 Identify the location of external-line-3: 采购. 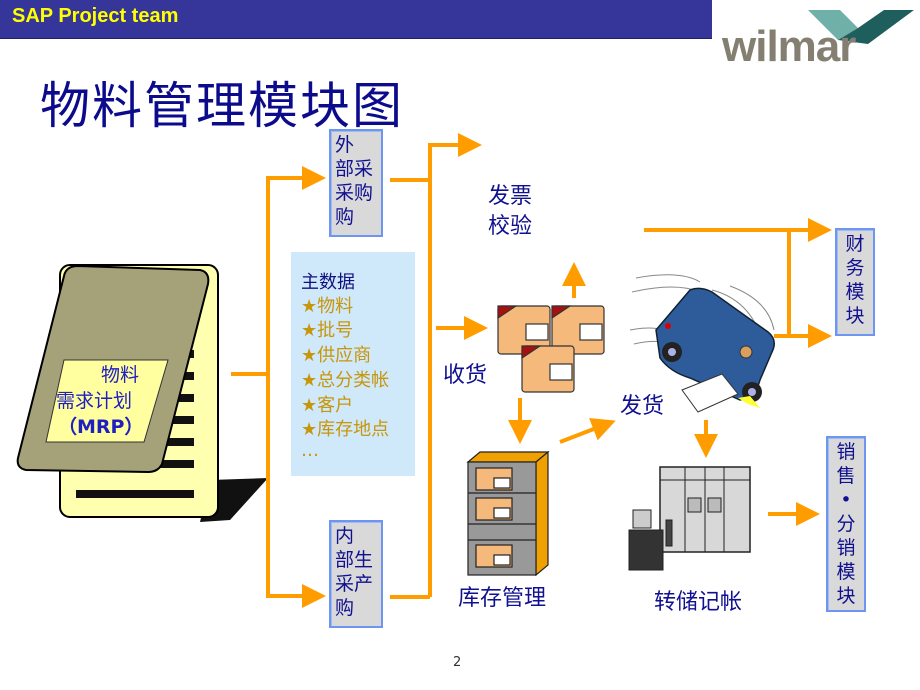
(354, 193).